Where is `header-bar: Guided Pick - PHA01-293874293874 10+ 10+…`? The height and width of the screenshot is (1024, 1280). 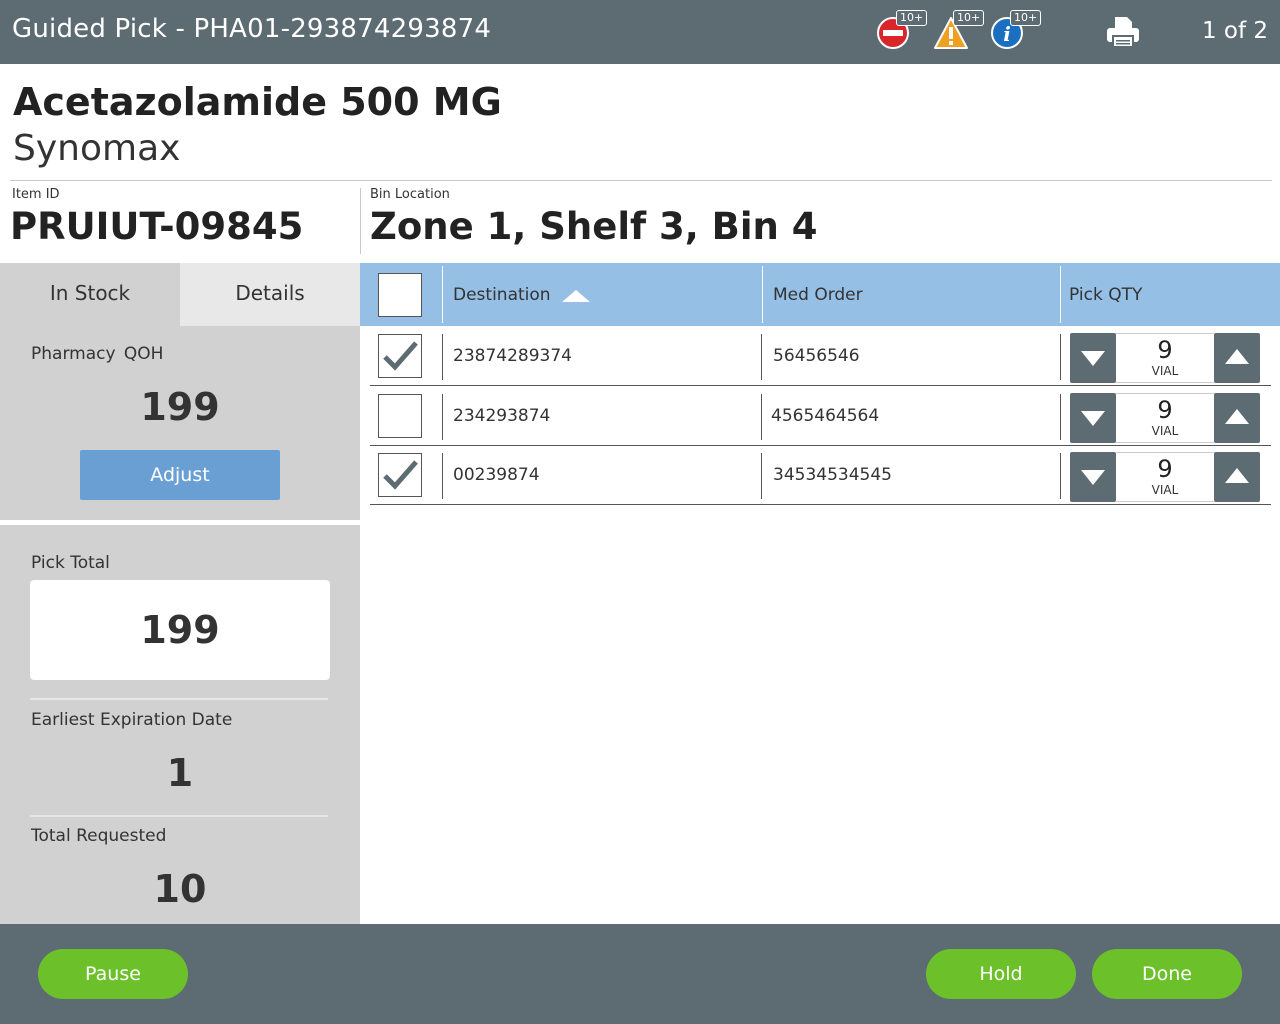
header-bar: Guided Pick - PHA01-293874293874 10+ 10+… is located at coordinates (640, 32).